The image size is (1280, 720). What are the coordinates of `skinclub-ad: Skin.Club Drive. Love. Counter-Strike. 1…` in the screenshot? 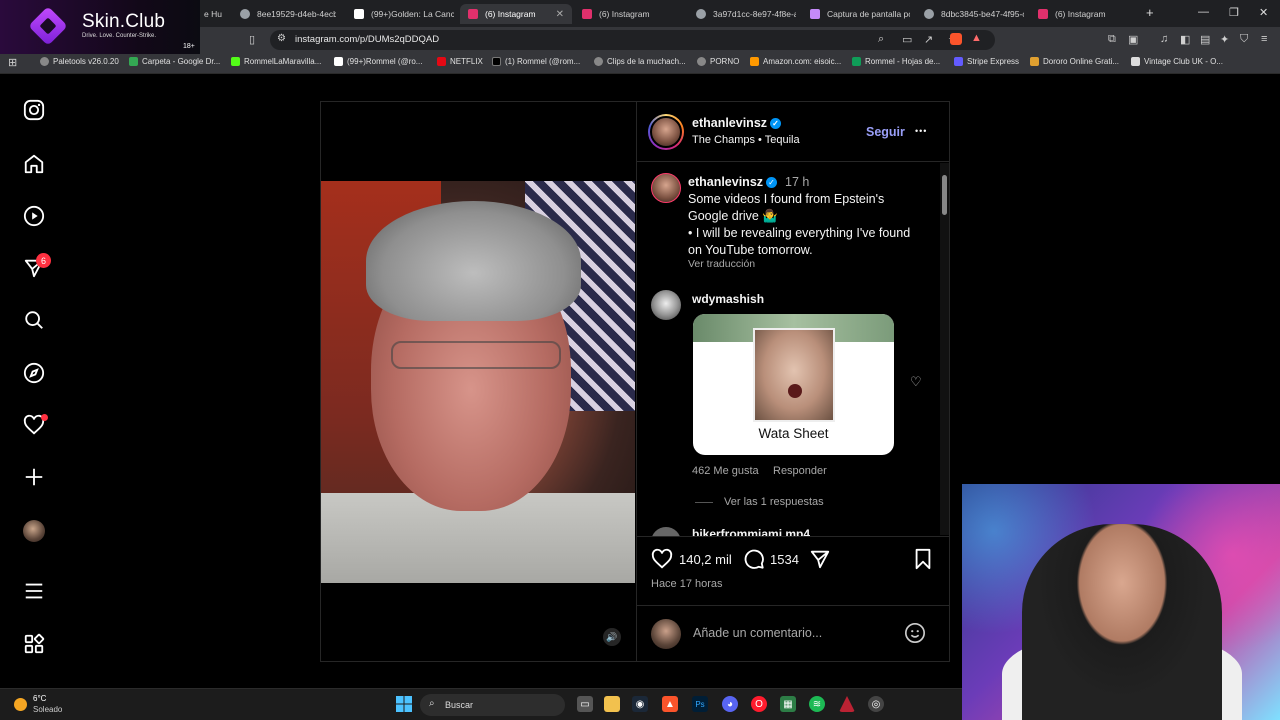 It's located at (100, 27).